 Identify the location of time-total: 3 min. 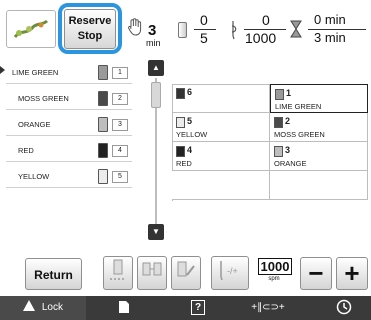
(330, 37).